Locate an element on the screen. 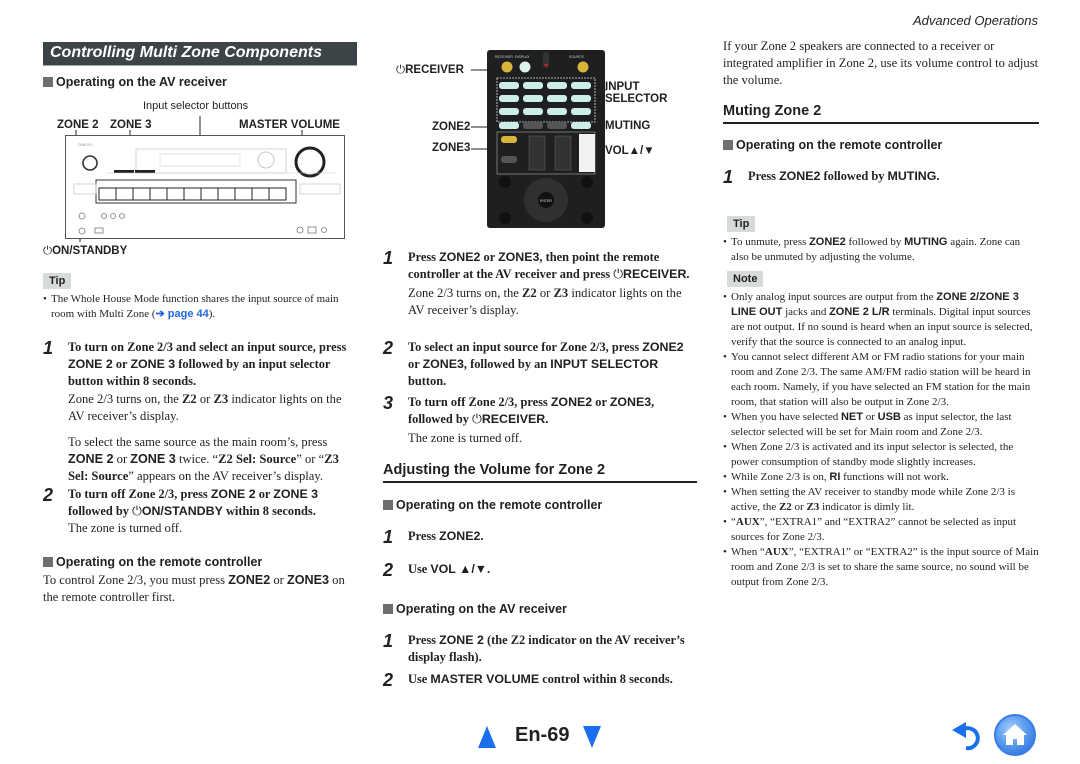 This screenshot has height=764, width=1080. next-page-button is located at coordinates (592, 737).